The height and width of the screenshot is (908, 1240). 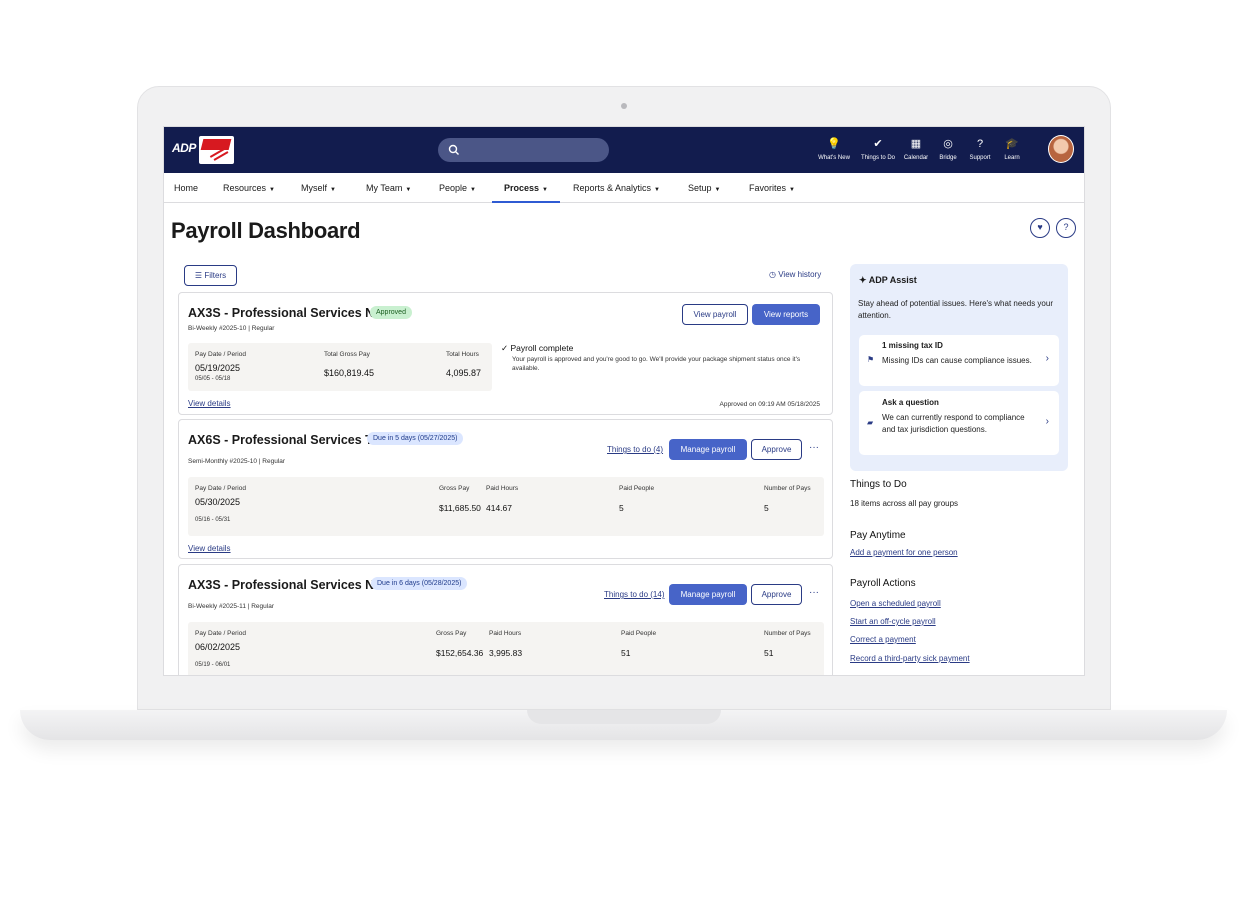 I want to click on history-icon: ◷, so click(x=772, y=274).